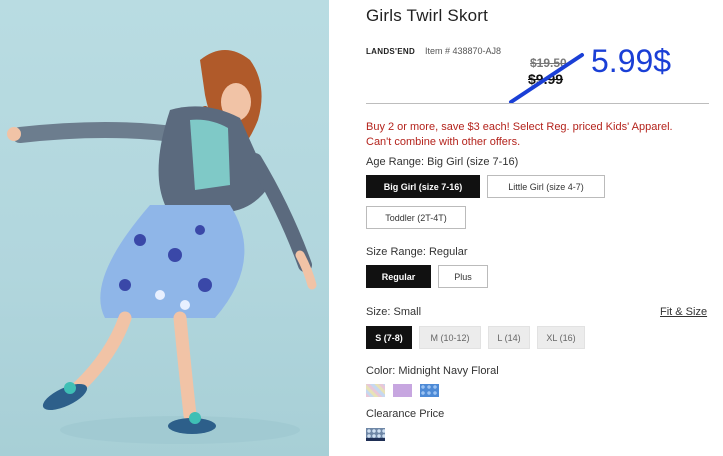 This screenshot has width=723, height=456. Describe the element at coordinates (561, 337) in the screenshot. I see `size-option-xl: XL (16)` at that location.